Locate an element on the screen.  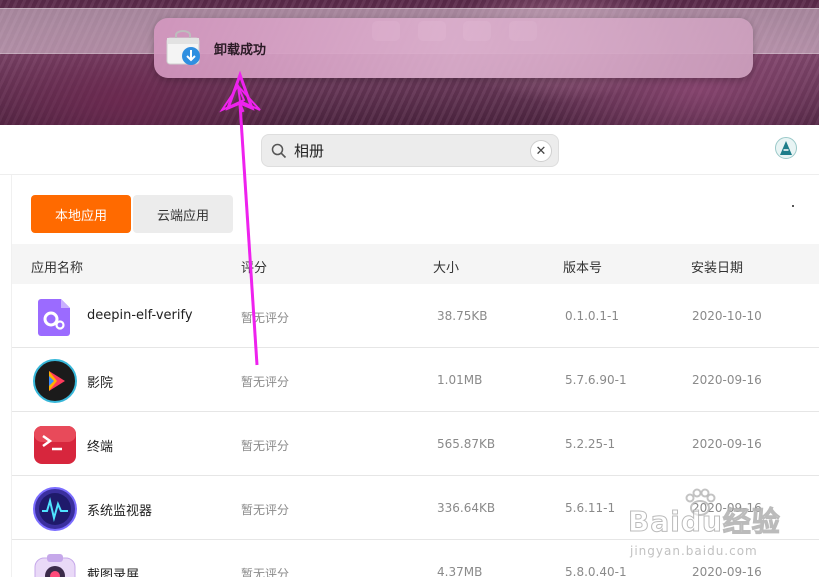
user-avatar-icon is located at coordinates (786, 148).